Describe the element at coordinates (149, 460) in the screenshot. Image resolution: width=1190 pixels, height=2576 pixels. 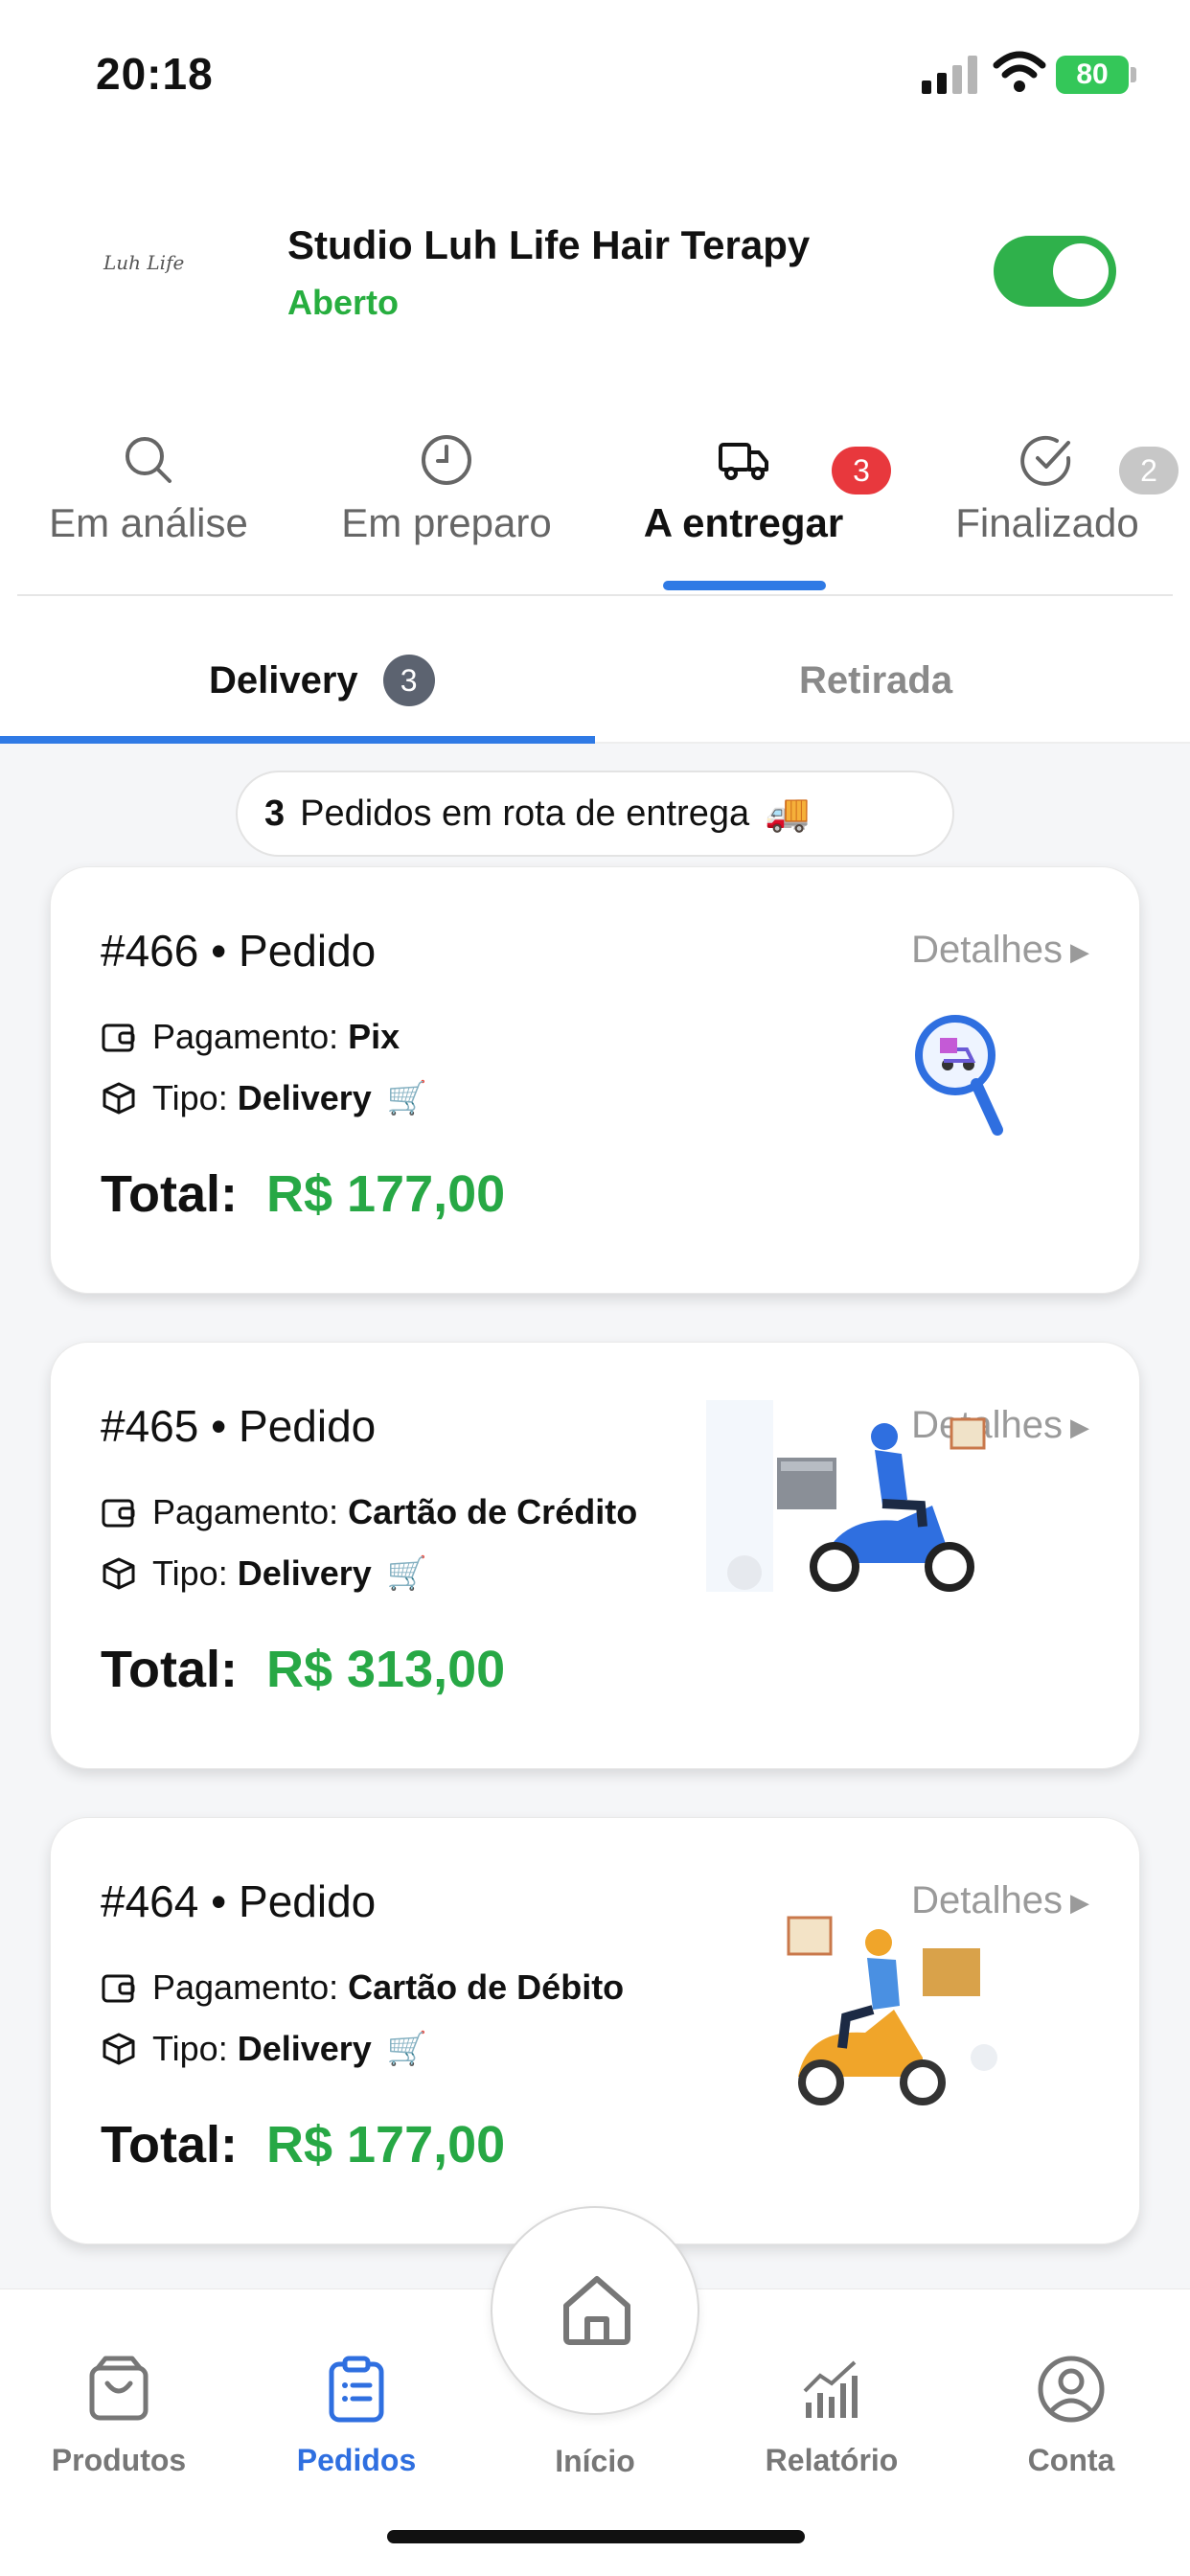
I see `search-icon` at that location.